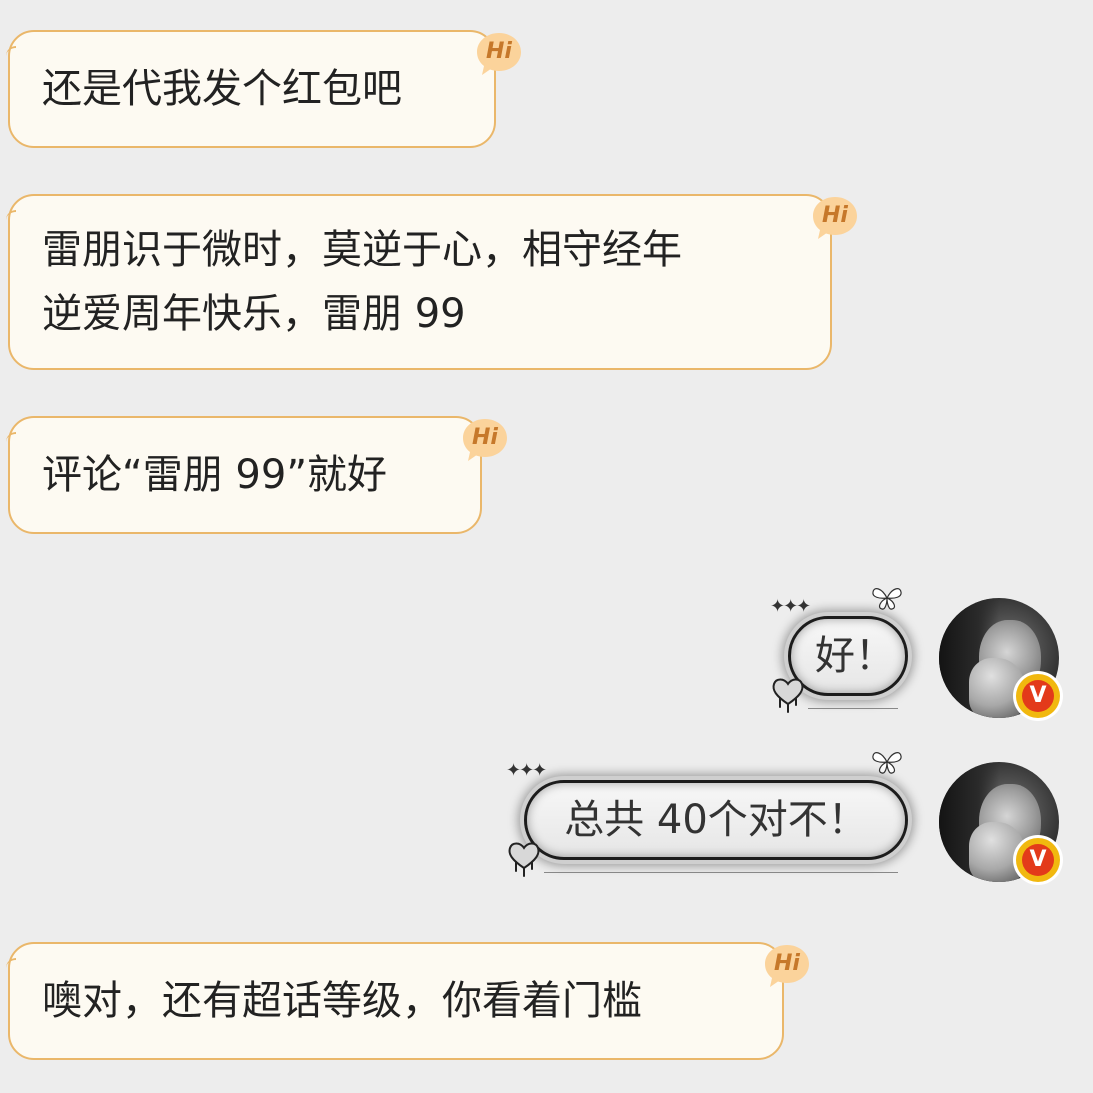  I want to click on message-text: 评论“雷朋 99”就好, so click(215, 475).